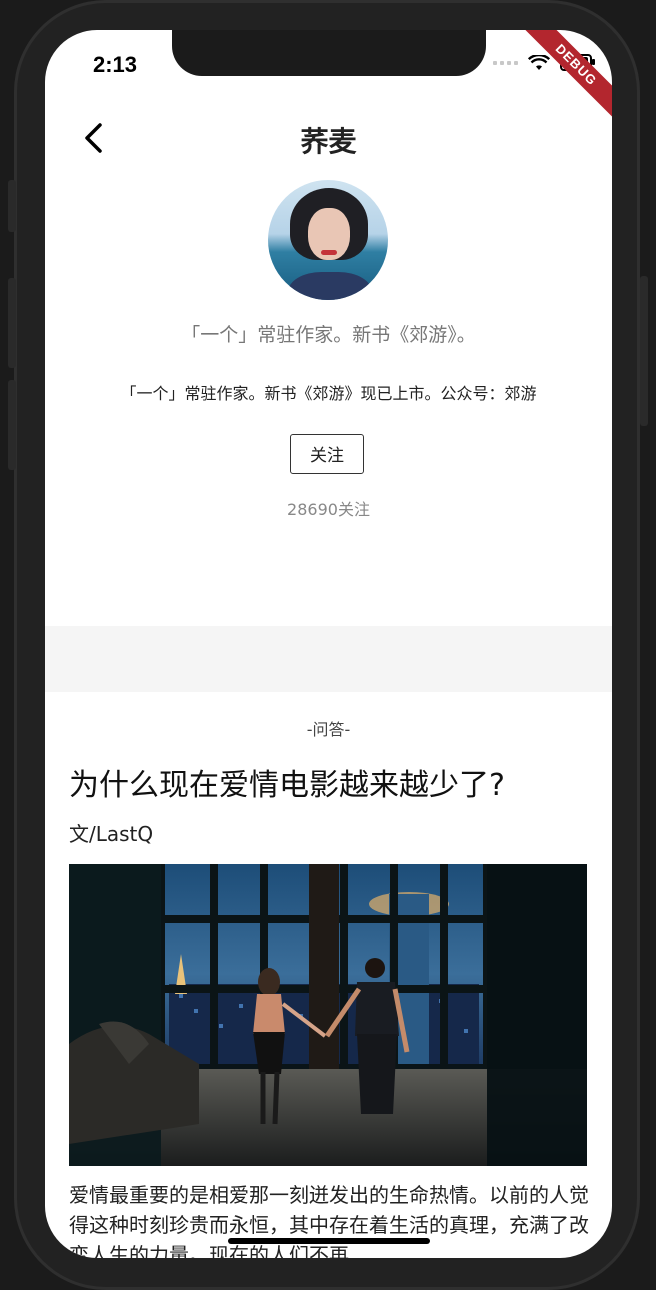  What do you see at coordinates (12, 206) in the screenshot?
I see `mute-switch` at bounding box center [12, 206].